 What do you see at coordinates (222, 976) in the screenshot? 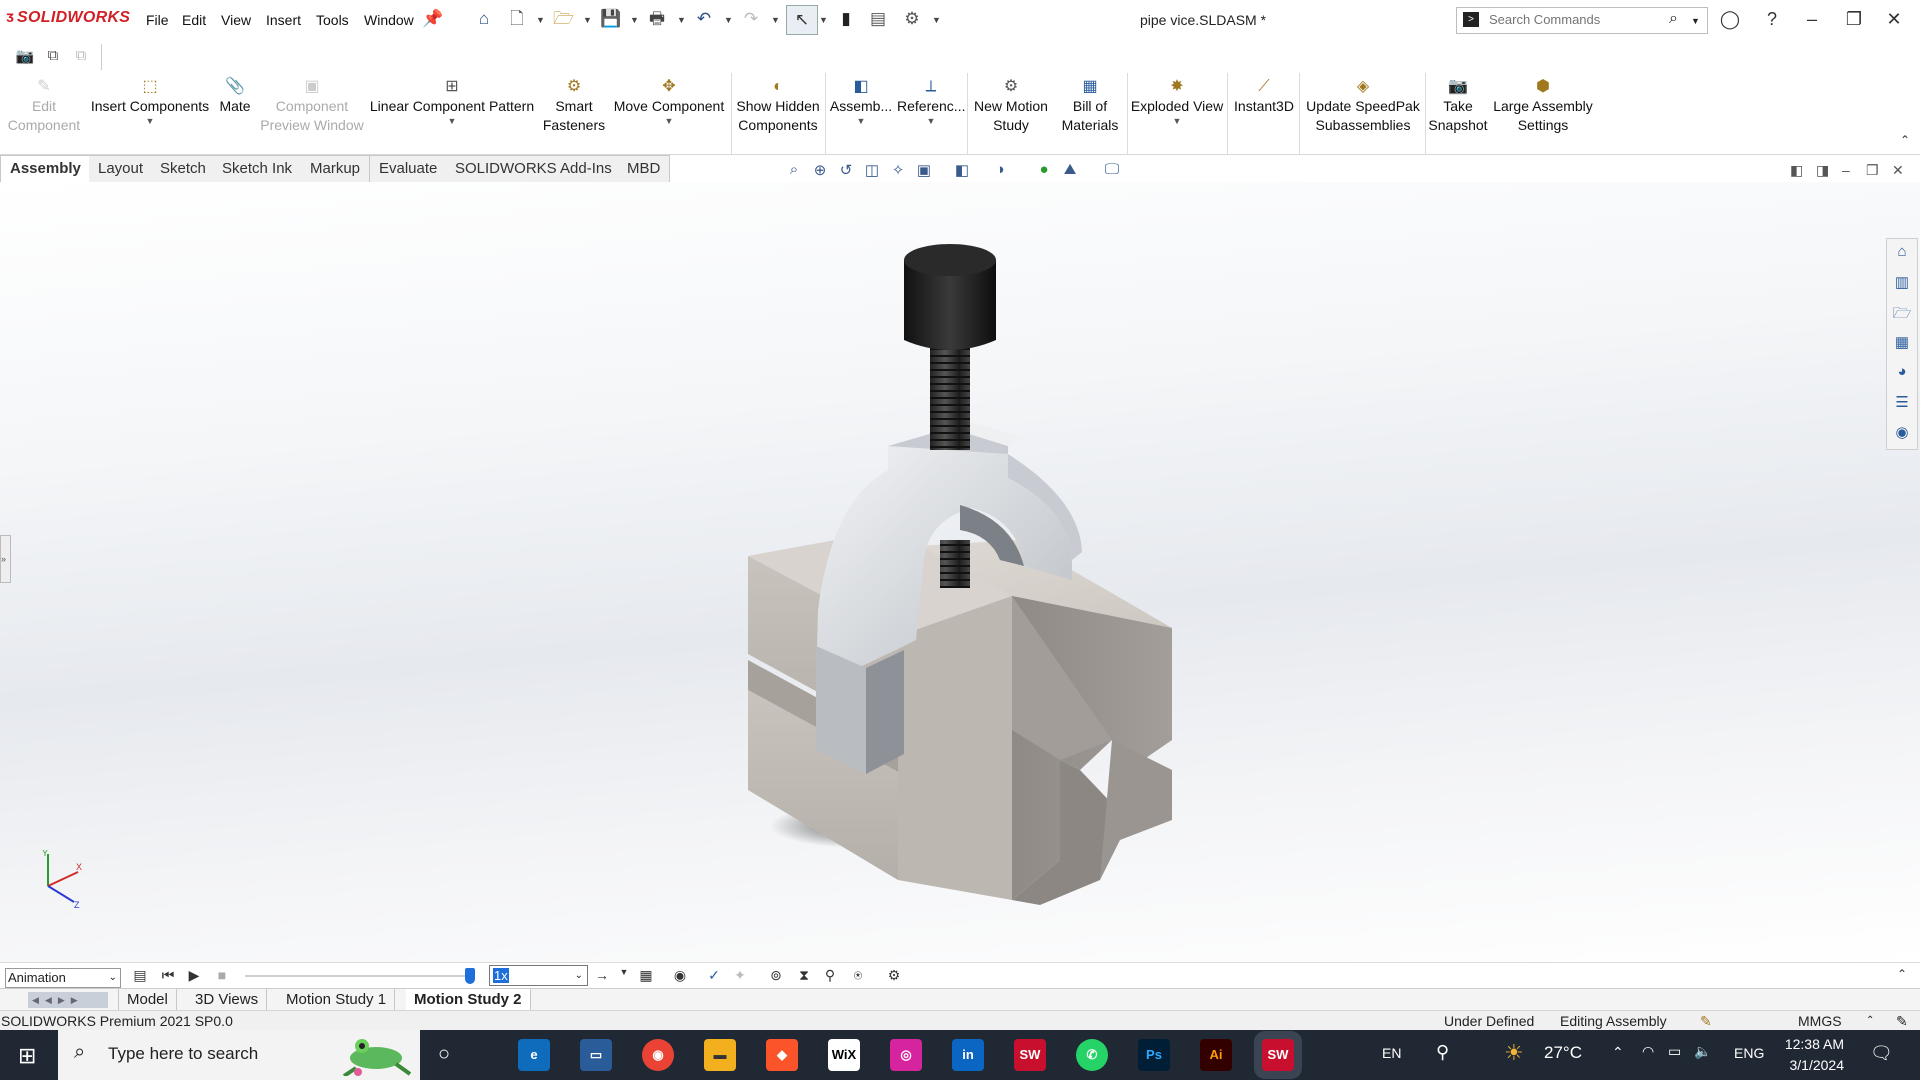
I see `stop-icon: ■` at bounding box center [222, 976].